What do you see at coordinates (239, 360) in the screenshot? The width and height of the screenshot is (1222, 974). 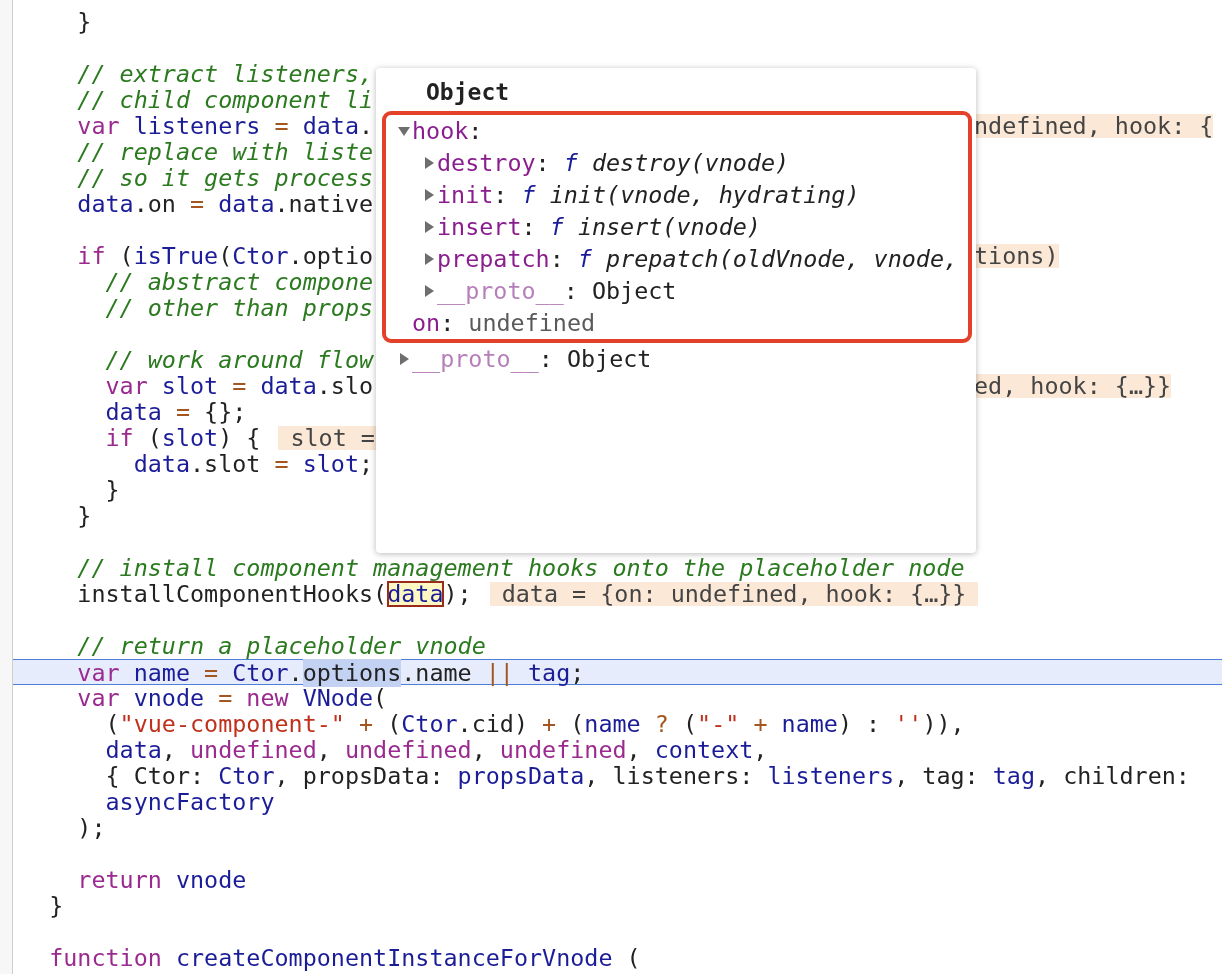 I see `code-line: // work around flow` at bounding box center [239, 360].